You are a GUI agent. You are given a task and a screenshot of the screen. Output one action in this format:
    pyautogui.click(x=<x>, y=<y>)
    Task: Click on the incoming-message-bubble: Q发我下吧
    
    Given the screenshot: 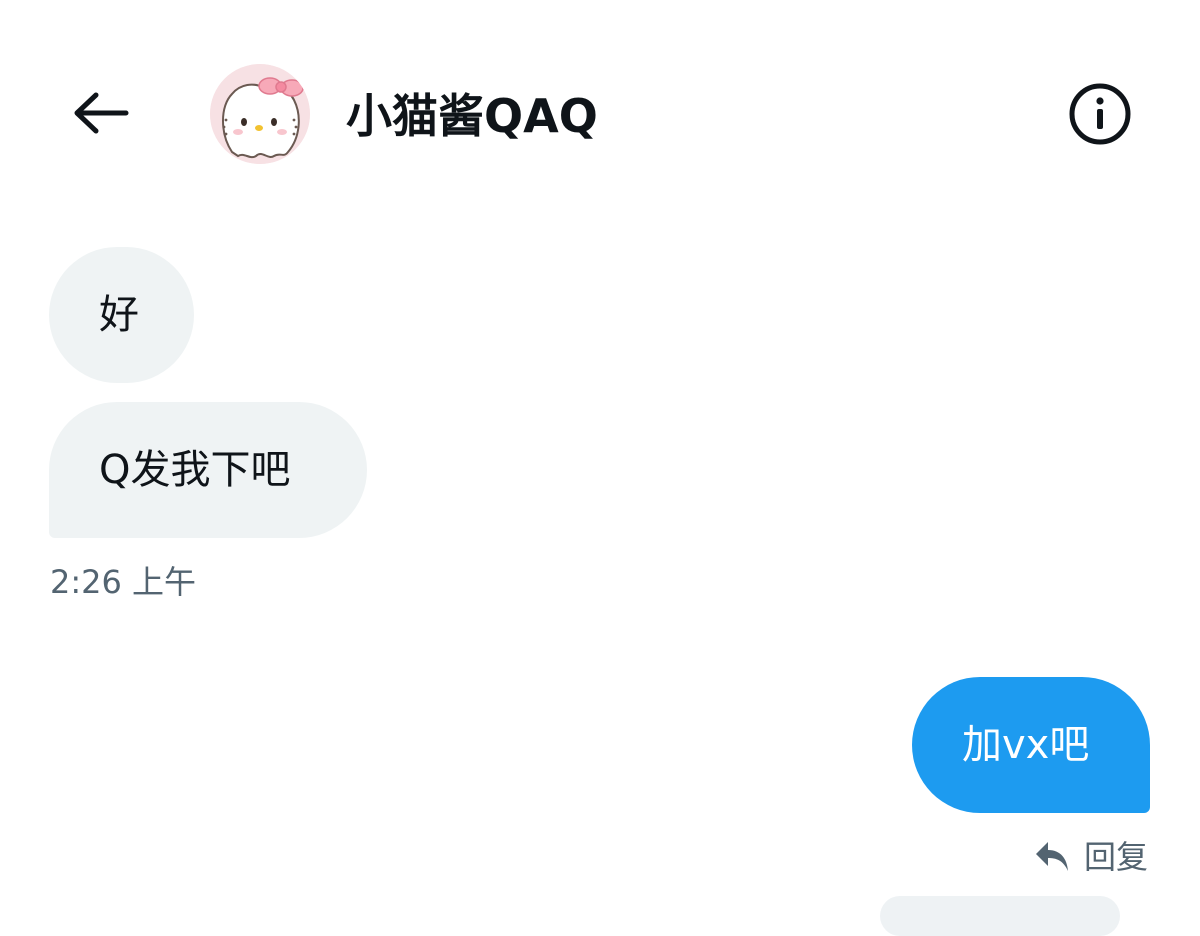 What is the action you would take?
    pyautogui.click(x=208, y=470)
    